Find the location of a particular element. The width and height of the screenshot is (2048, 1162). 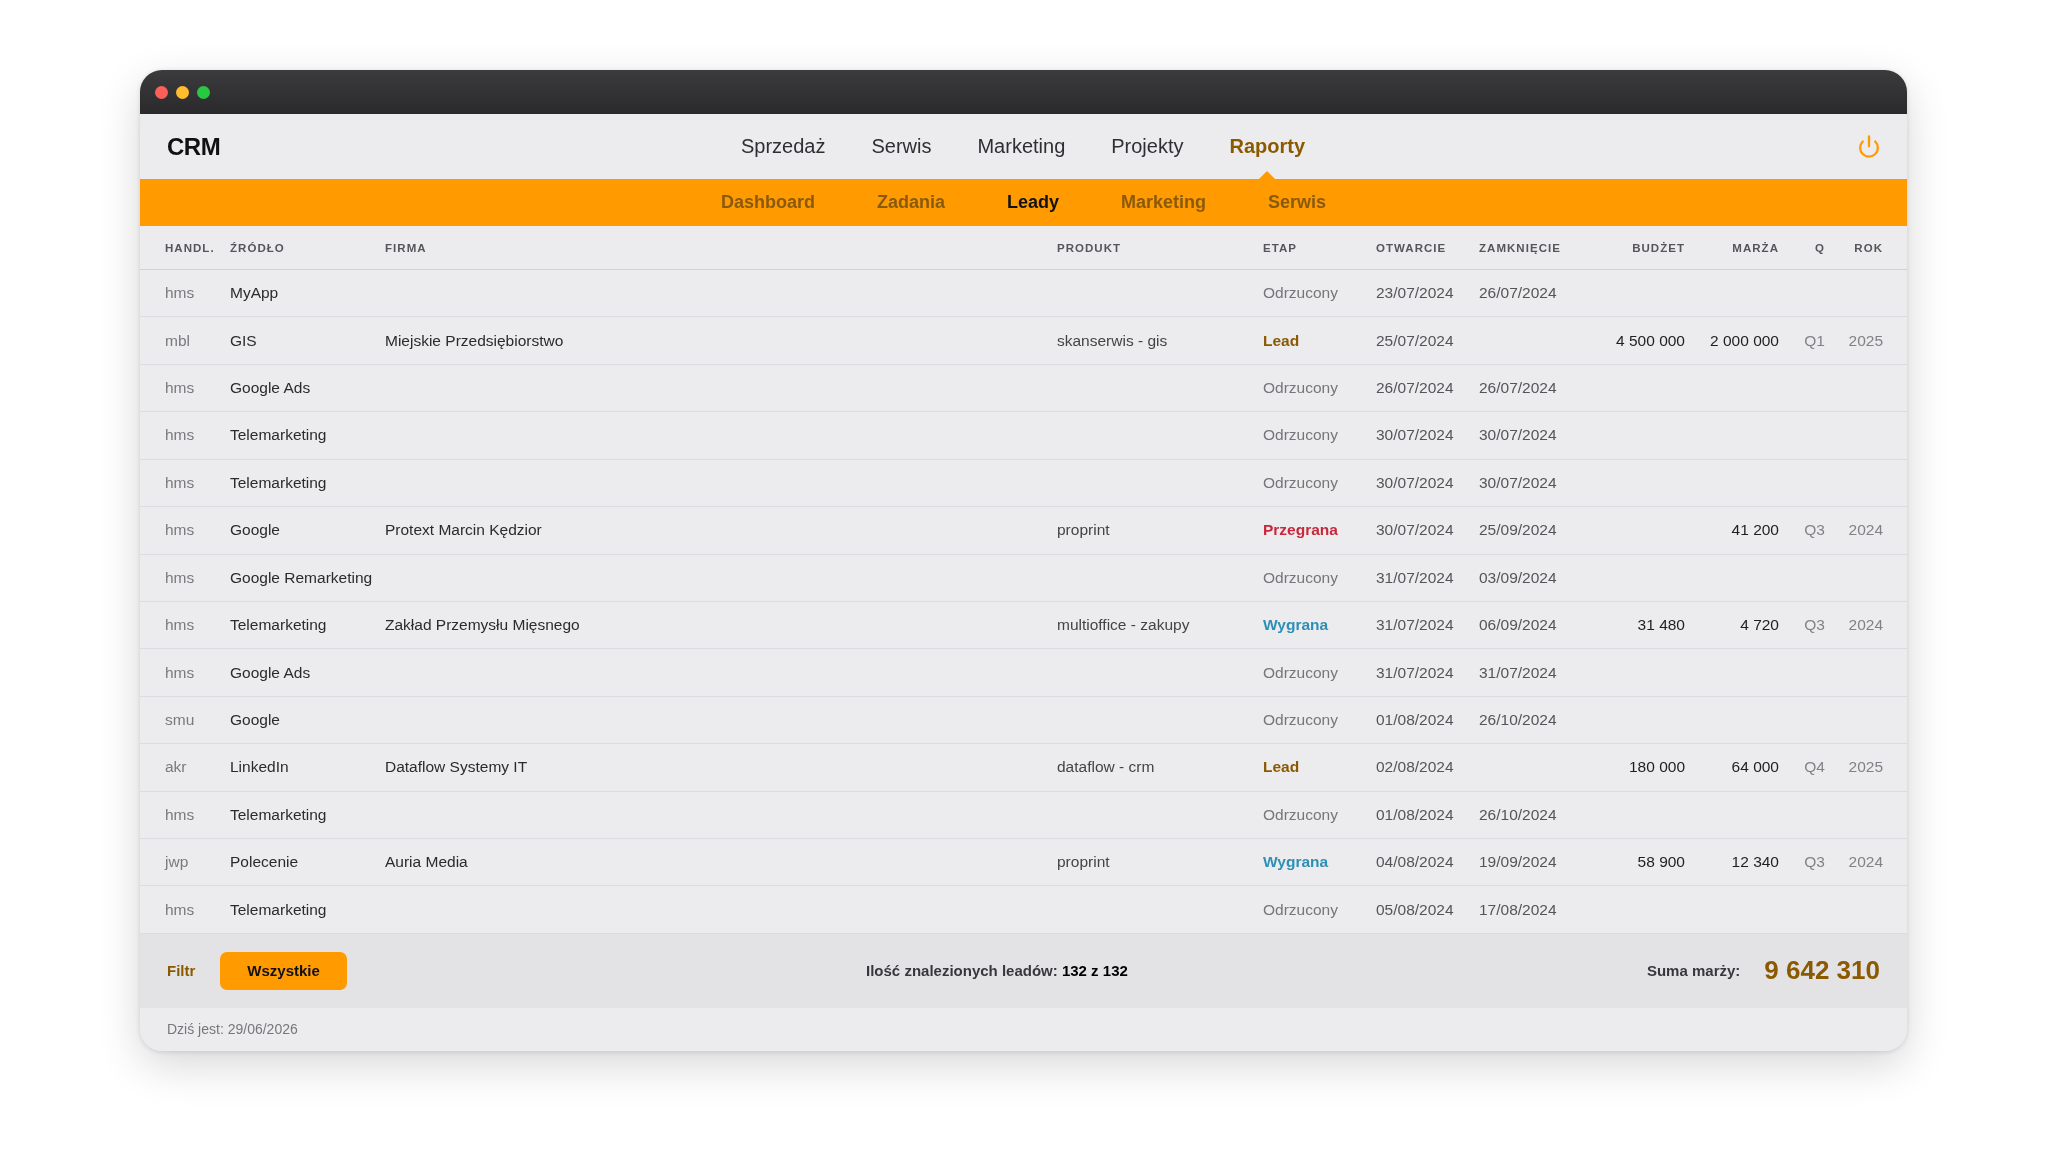

table-cell-text: Dataflow Systemy IT is located at coordinates (457, 767).